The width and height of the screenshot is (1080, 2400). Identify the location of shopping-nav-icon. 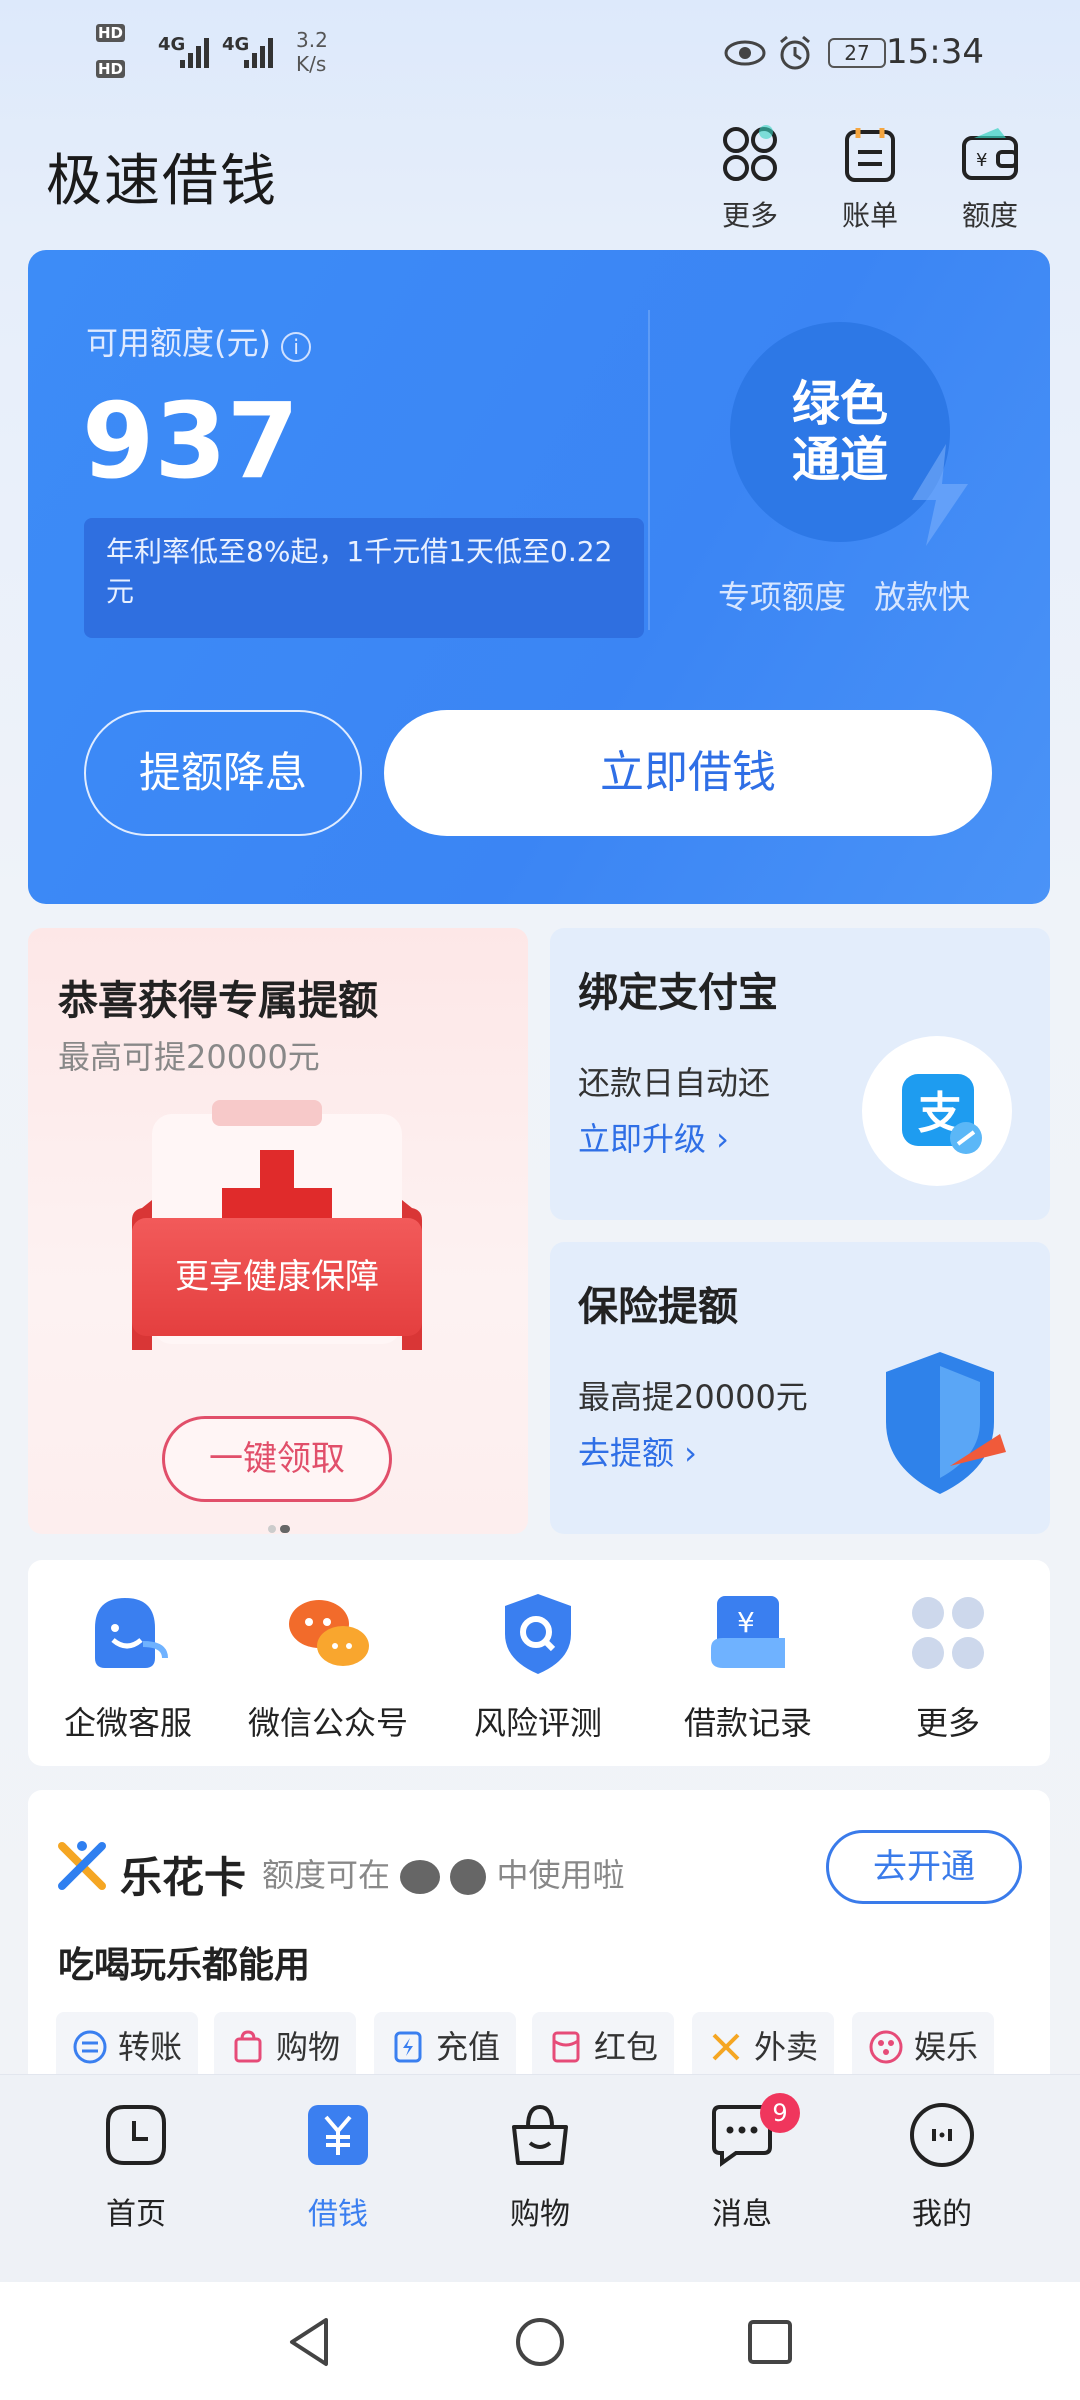
(540, 2134).